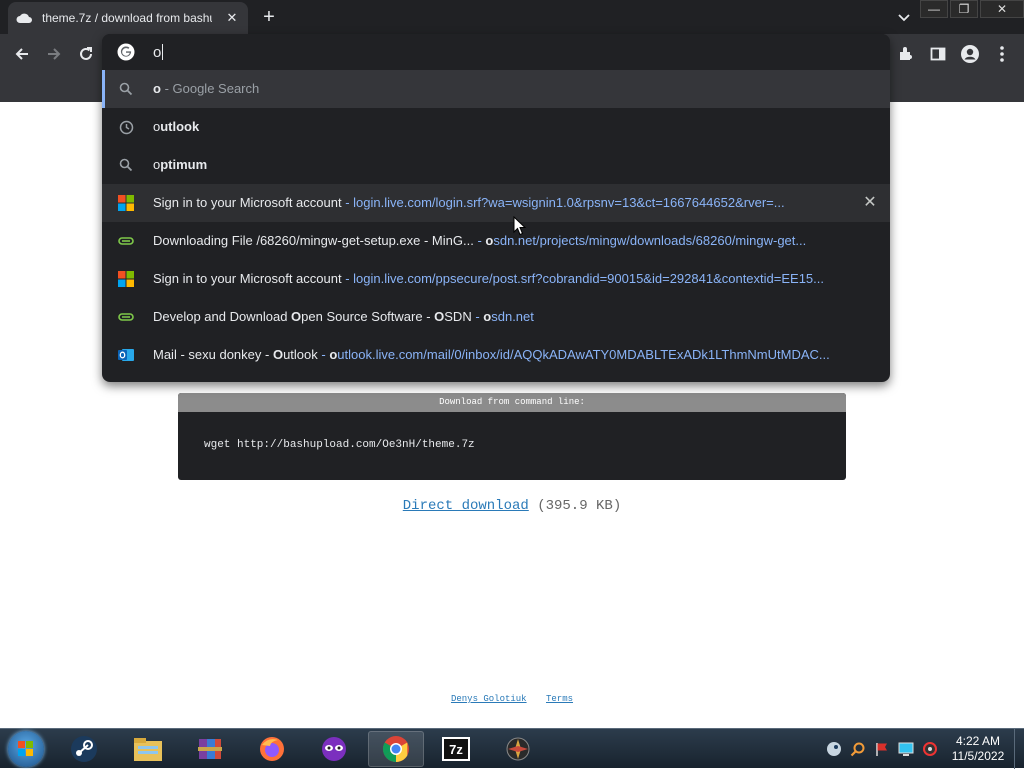  Describe the element at coordinates (489, 699) in the screenshot. I see `author-link: Denys Golotiuk` at that location.